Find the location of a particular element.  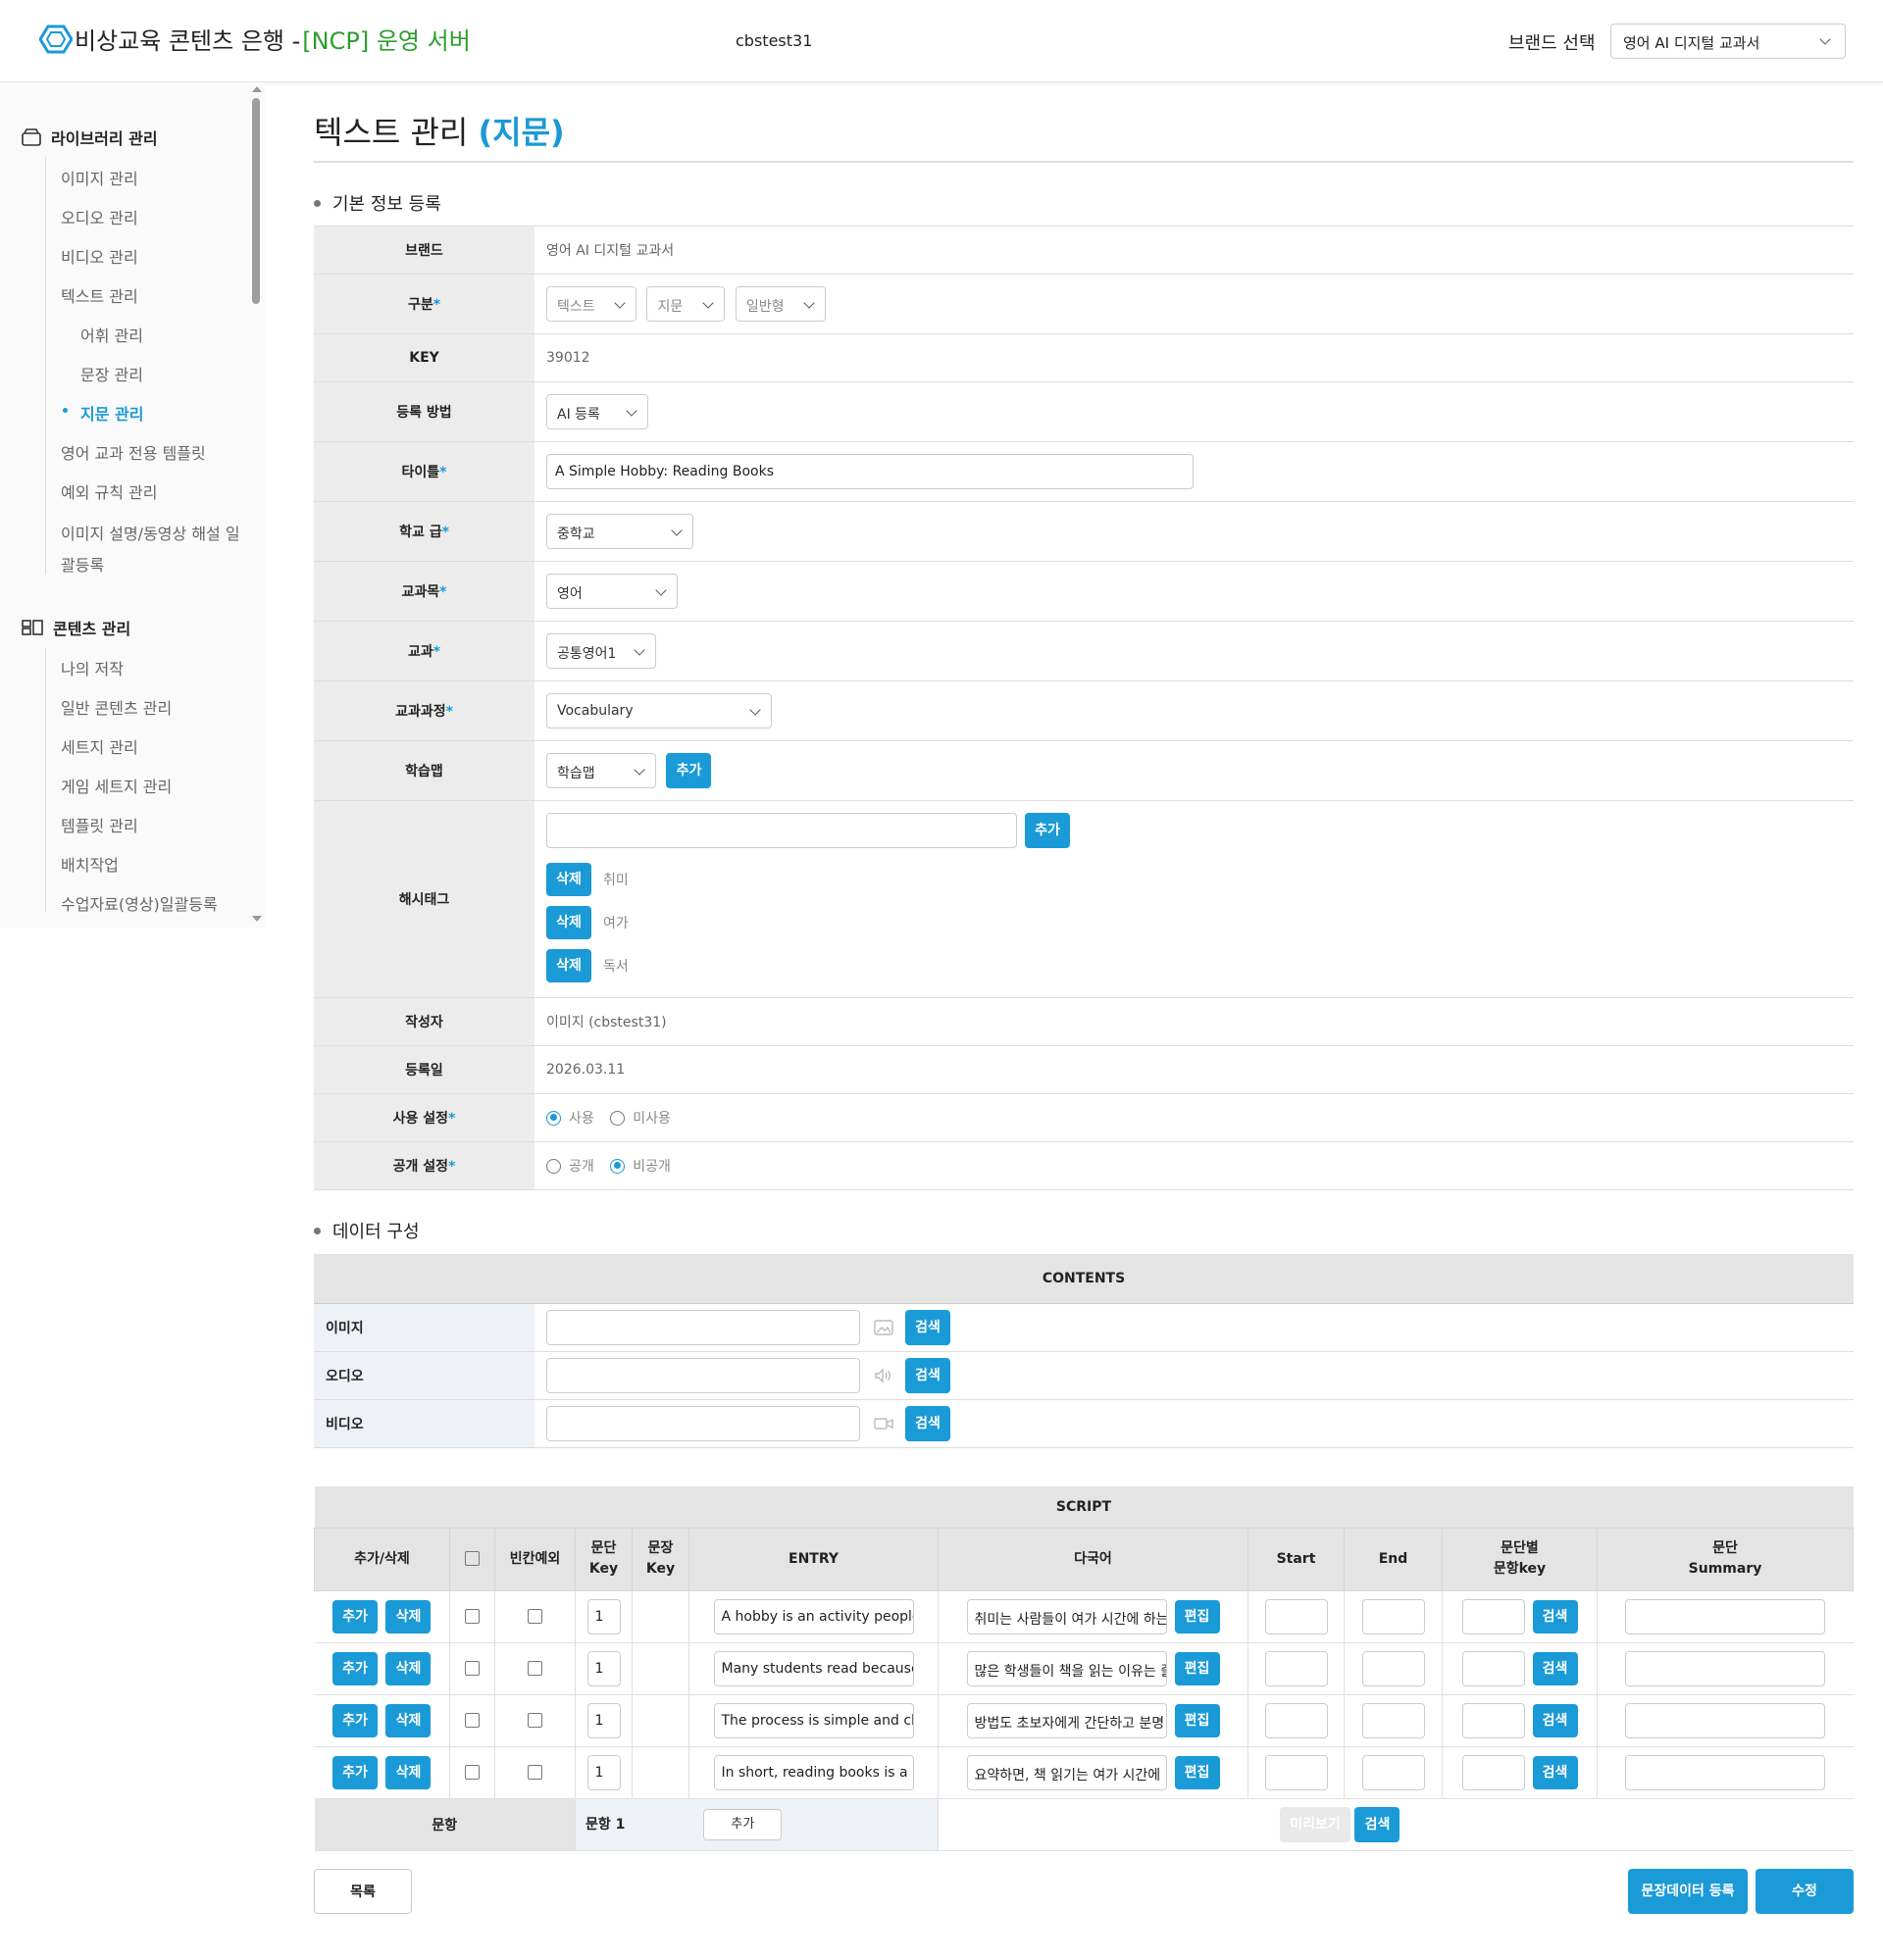

sidebar-scrollbar is located at coordinates (256, 201).